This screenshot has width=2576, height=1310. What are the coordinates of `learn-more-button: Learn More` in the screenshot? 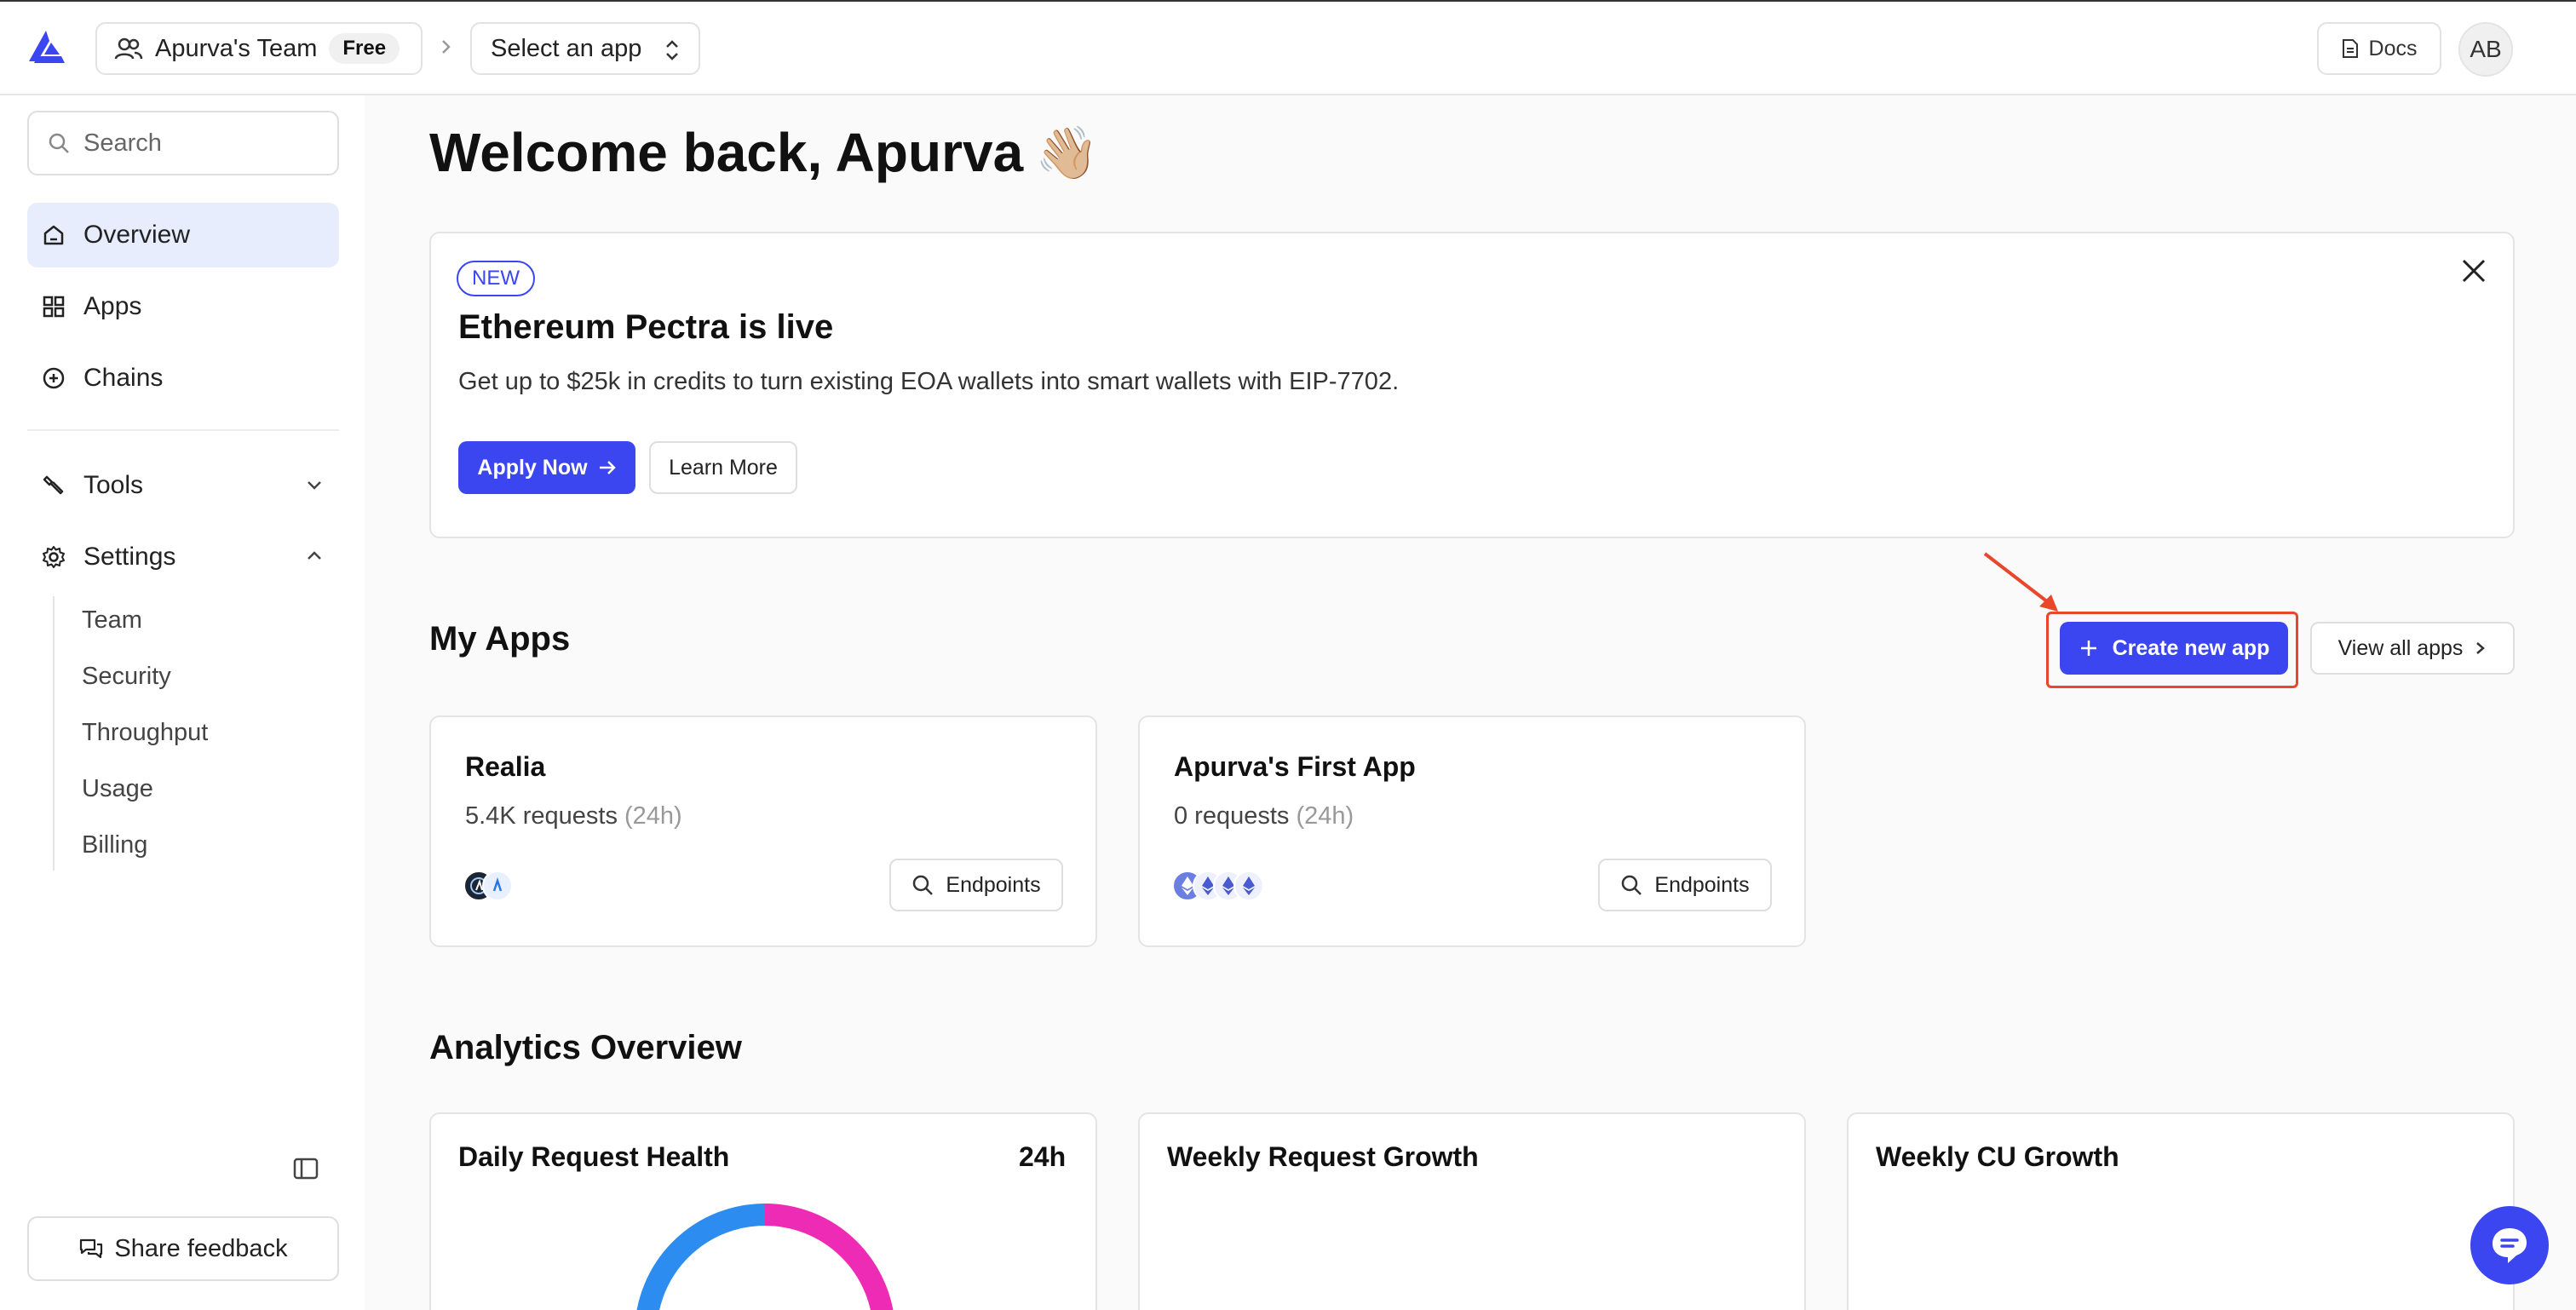 It's located at (723, 467).